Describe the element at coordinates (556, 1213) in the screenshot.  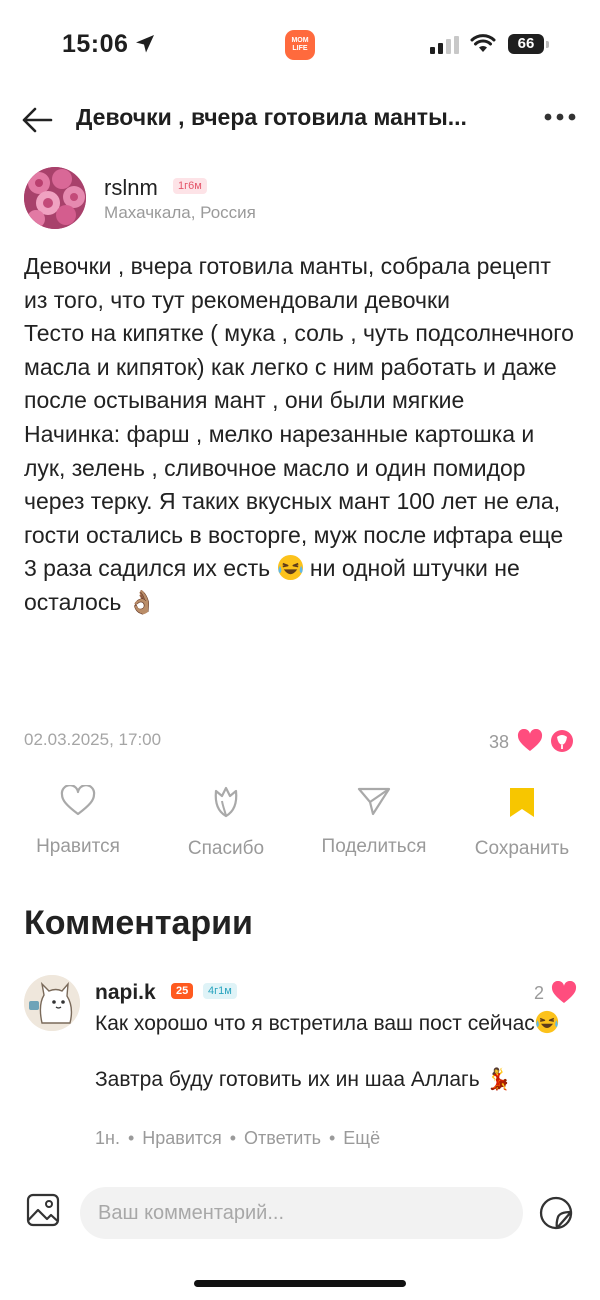
I see `sticker-icon` at that location.